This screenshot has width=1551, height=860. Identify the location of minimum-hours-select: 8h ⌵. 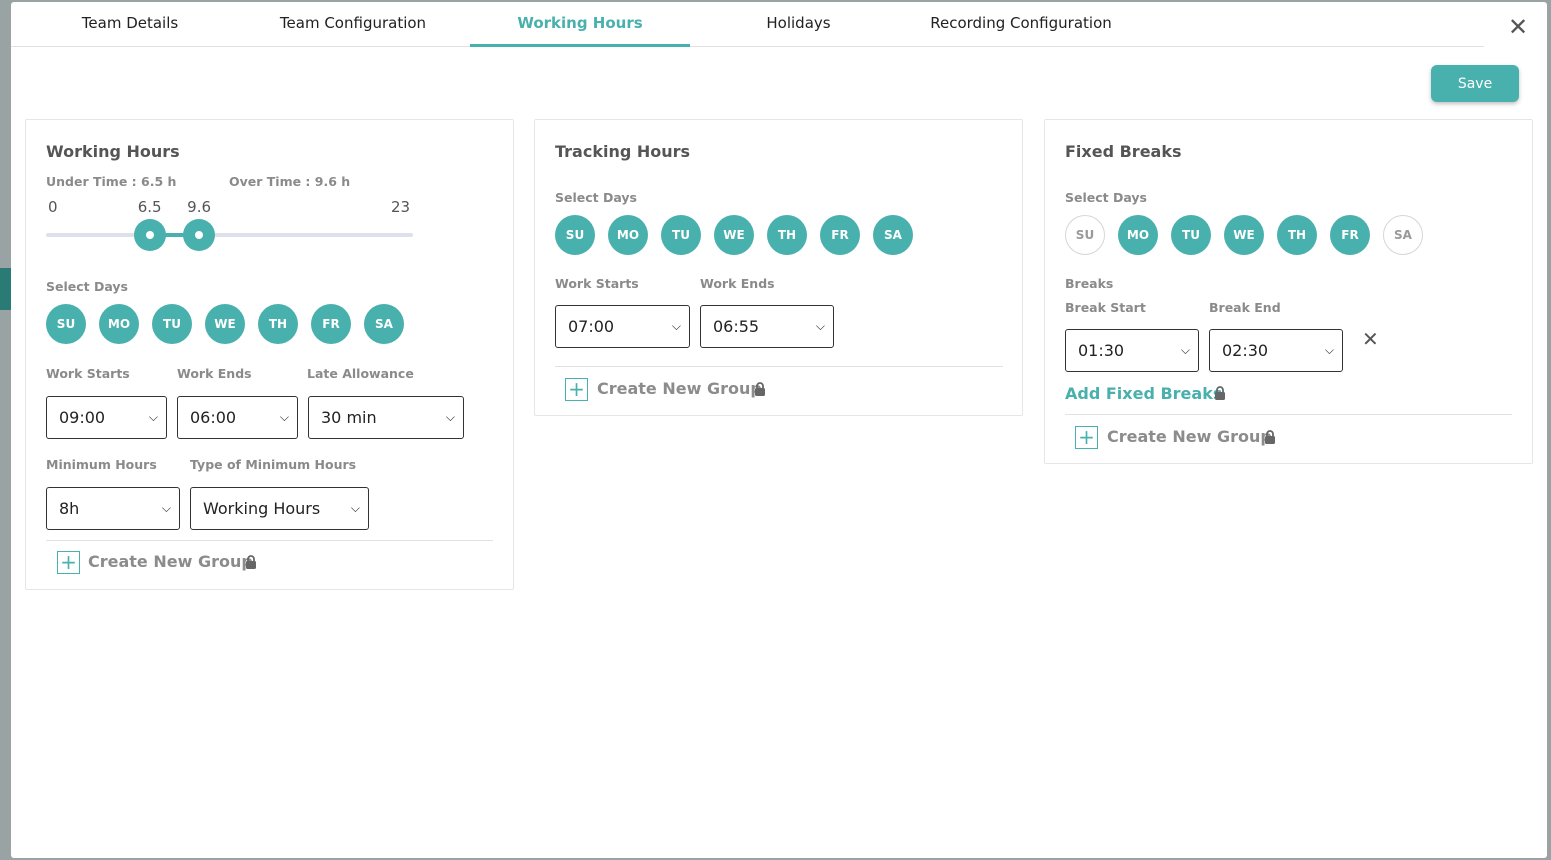
(113, 508).